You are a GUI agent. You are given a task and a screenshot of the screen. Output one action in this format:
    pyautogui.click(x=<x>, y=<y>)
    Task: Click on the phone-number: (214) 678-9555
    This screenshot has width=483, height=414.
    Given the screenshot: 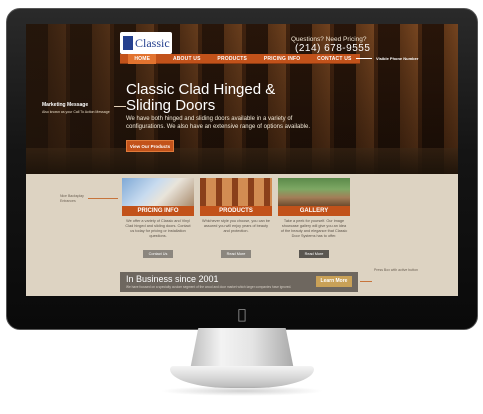 What is the action you would take?
    pyautogui.click(x=332, y=48)
    